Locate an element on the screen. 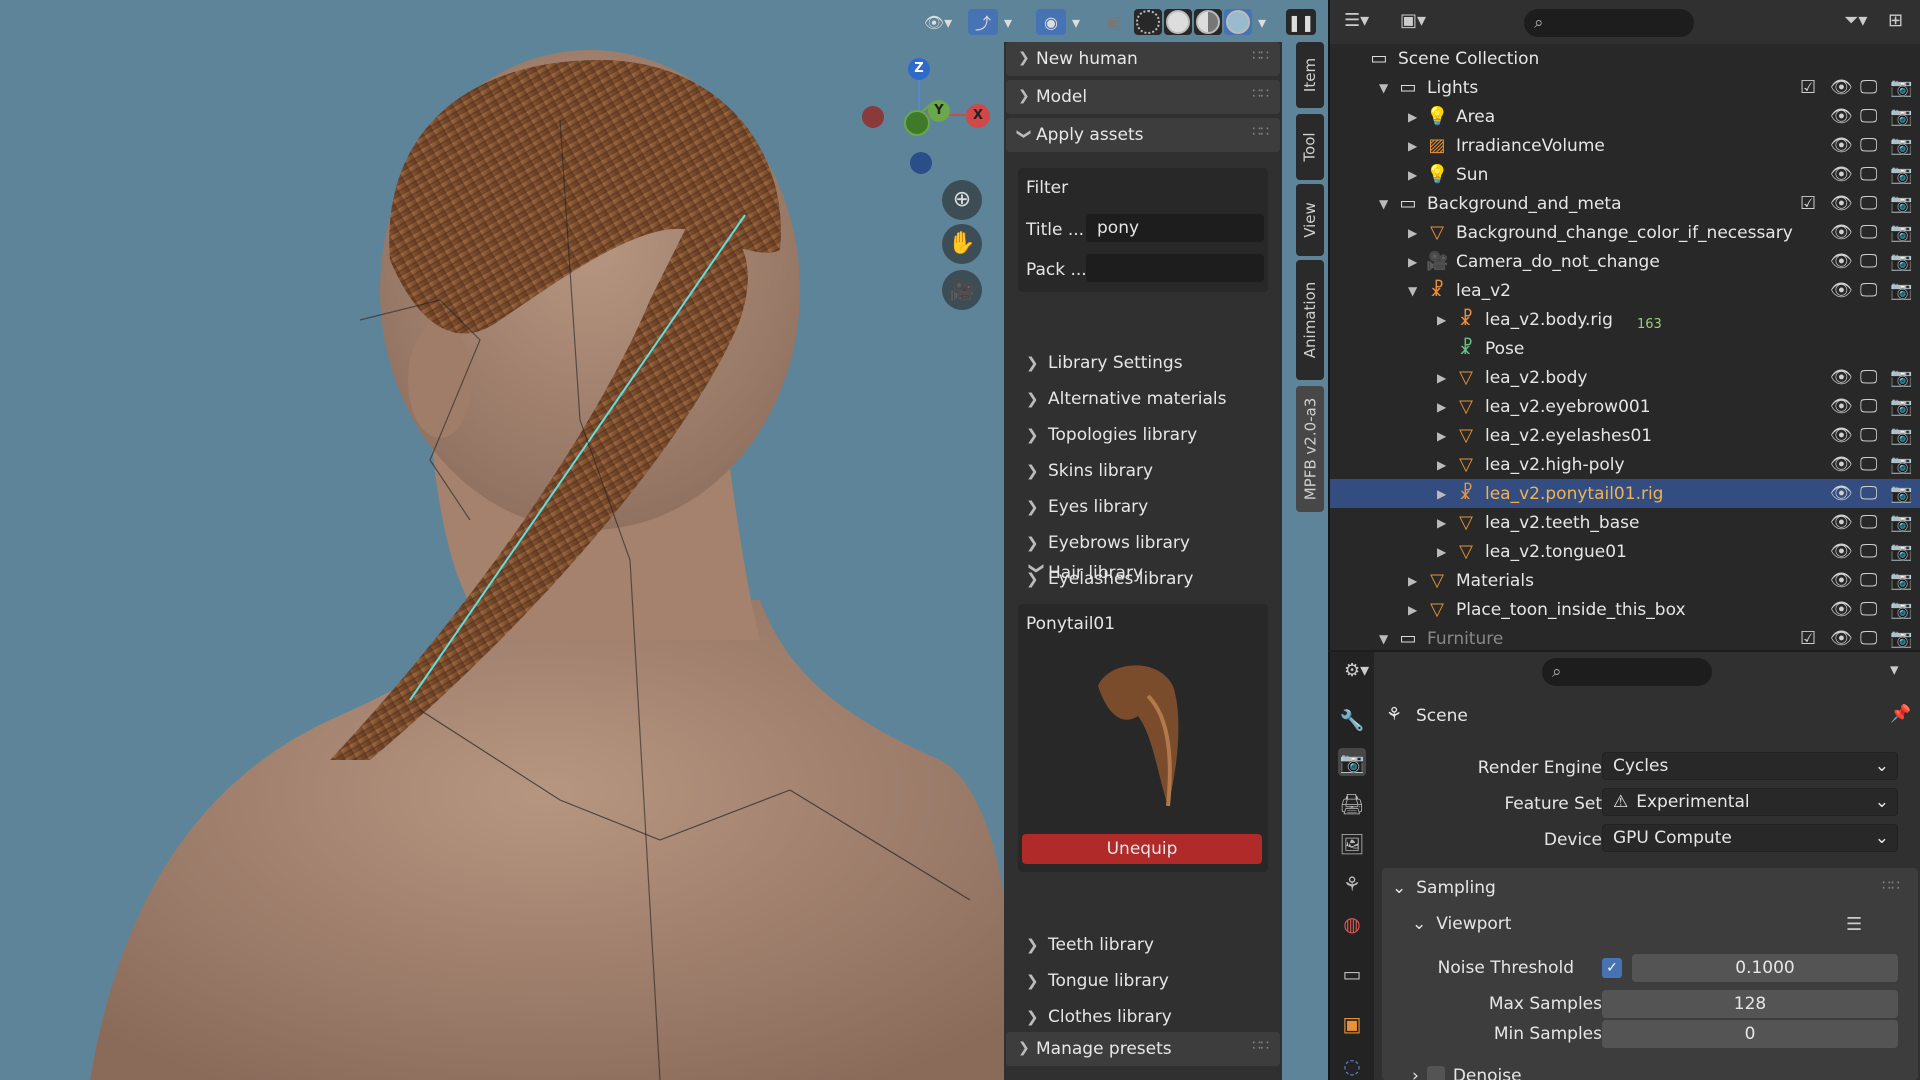  xray-toggle-icon: ▣ is located at coordinates (1114, 22).